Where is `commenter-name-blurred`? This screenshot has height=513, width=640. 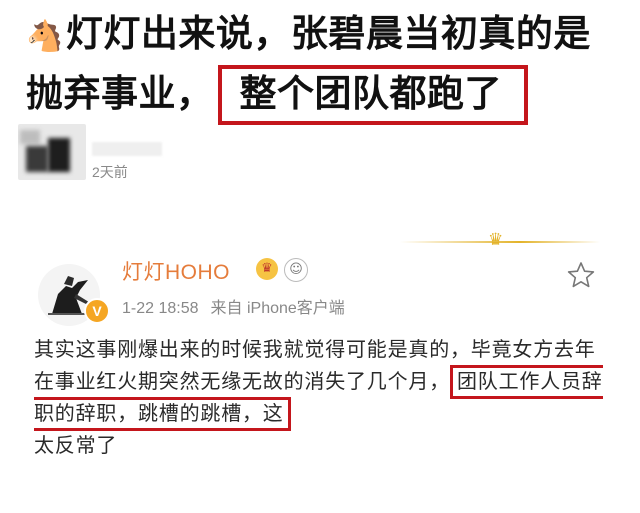 commenter-name-blurred is located at coordinates (127, 149).